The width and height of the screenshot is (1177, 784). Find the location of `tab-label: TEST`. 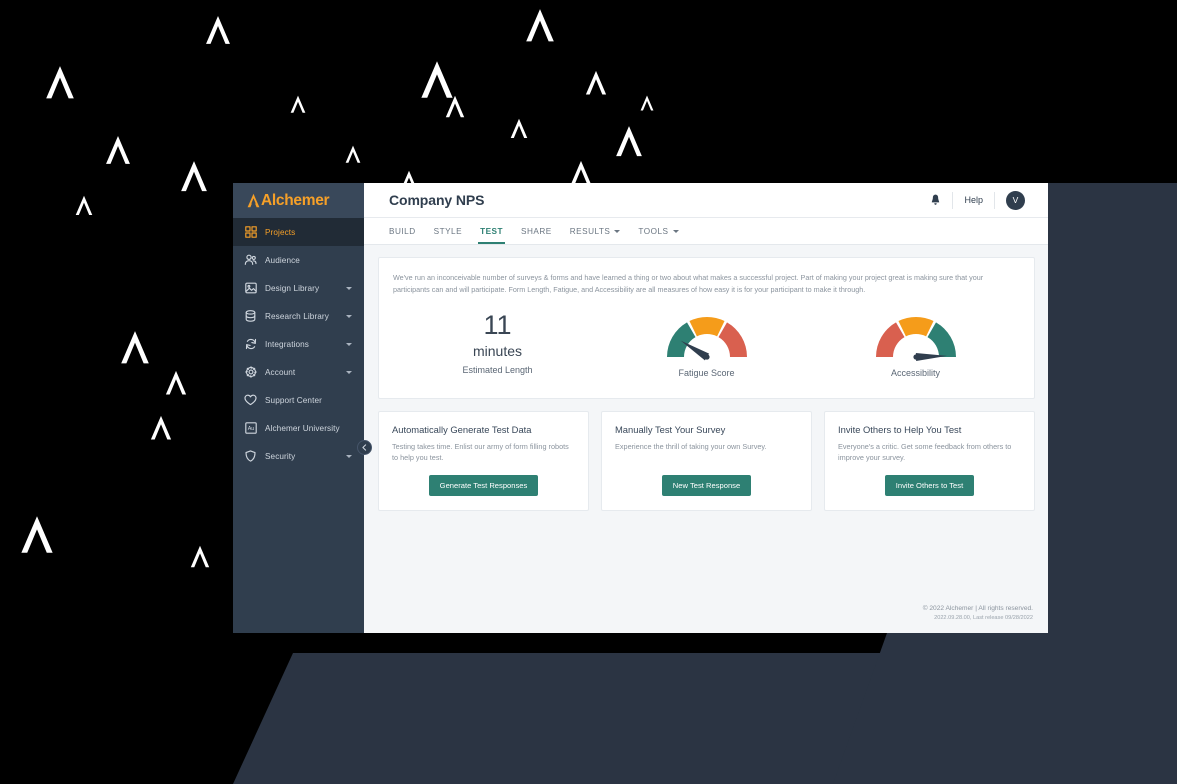

tab-label: TEST is located at coordinates (492, 231).